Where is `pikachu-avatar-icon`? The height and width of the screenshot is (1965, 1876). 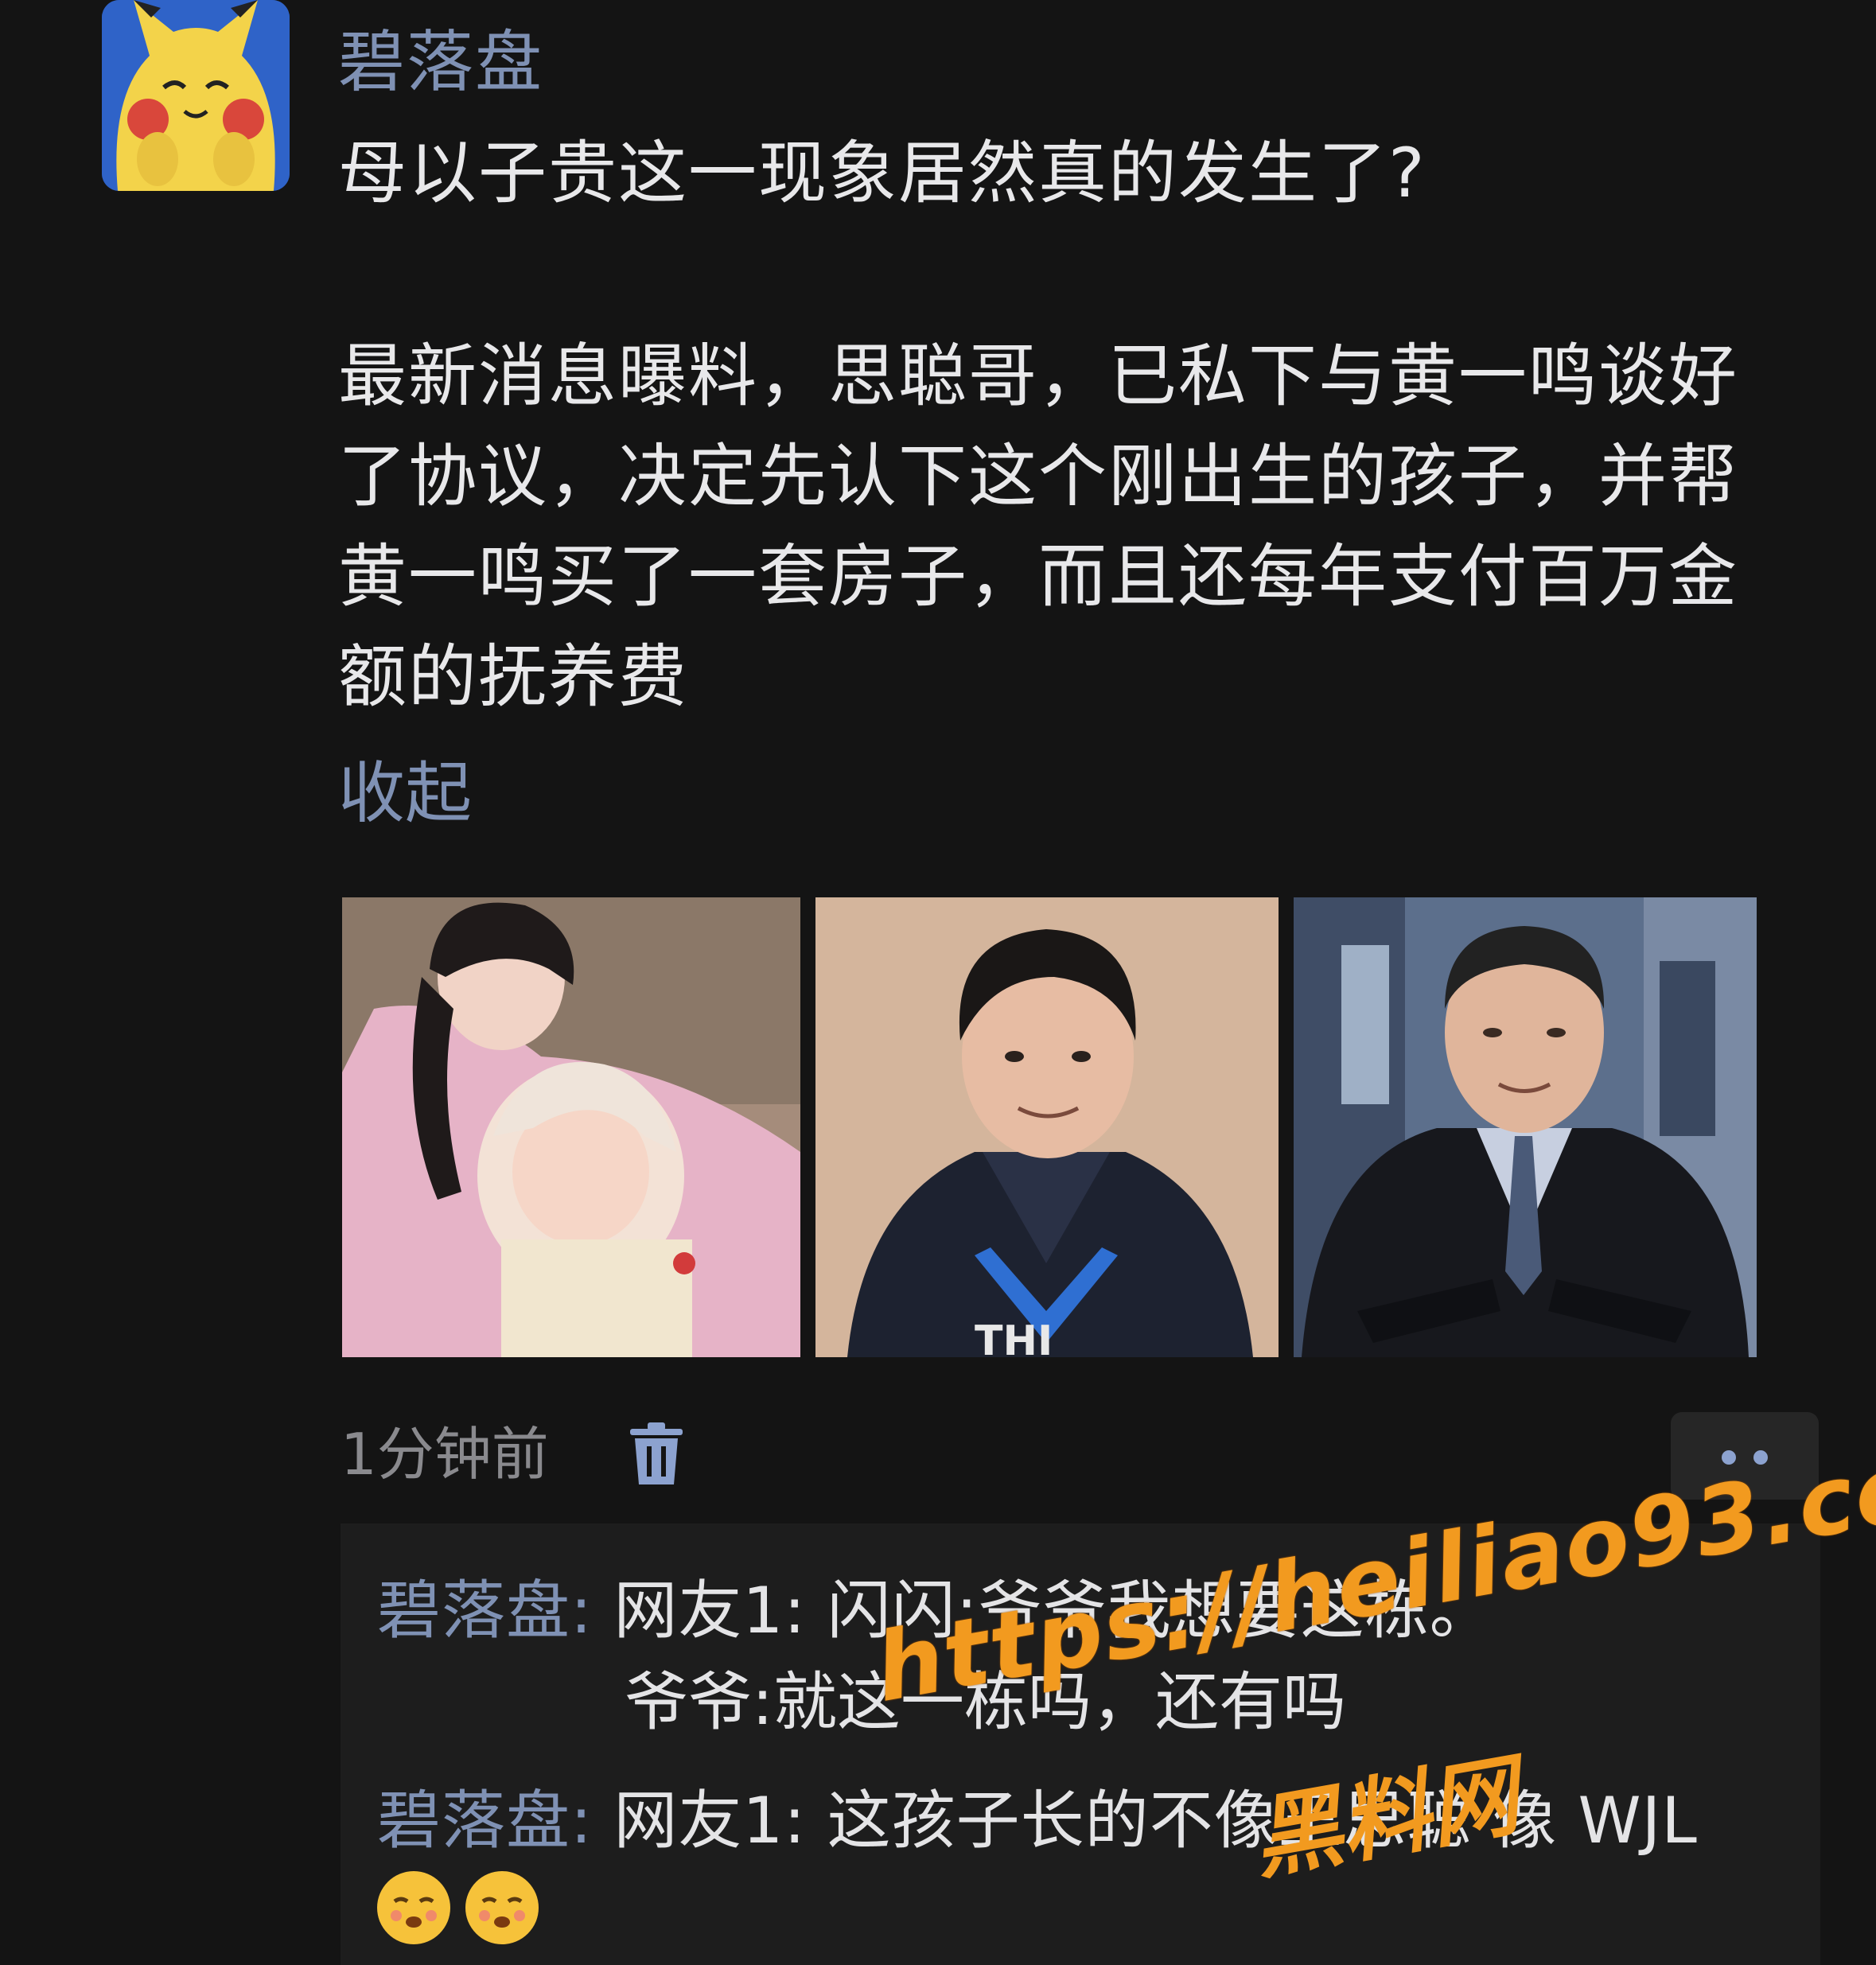
pikachu-avatar-icon is located at coordinates (196, 95).